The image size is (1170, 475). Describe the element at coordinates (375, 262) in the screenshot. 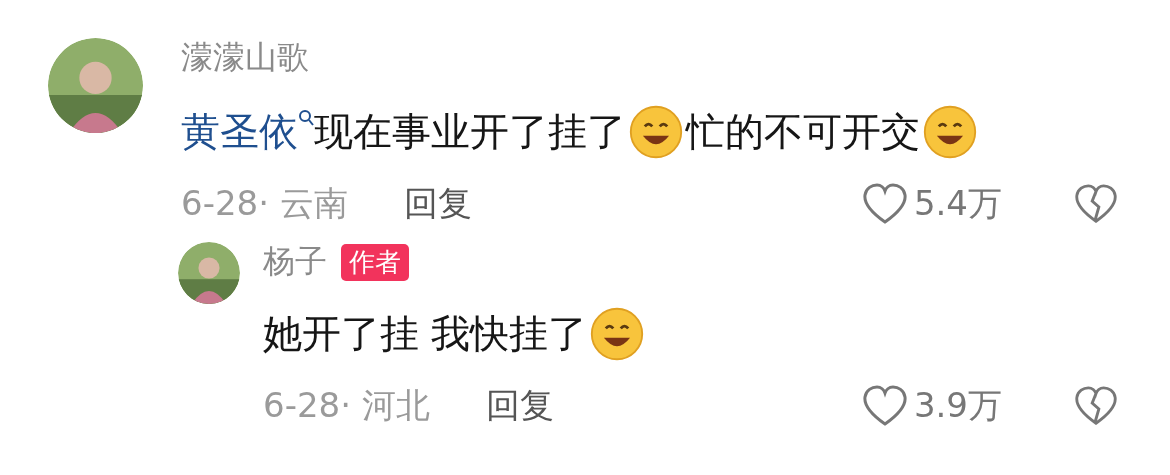

I see `author-badge: 作者` at that location.